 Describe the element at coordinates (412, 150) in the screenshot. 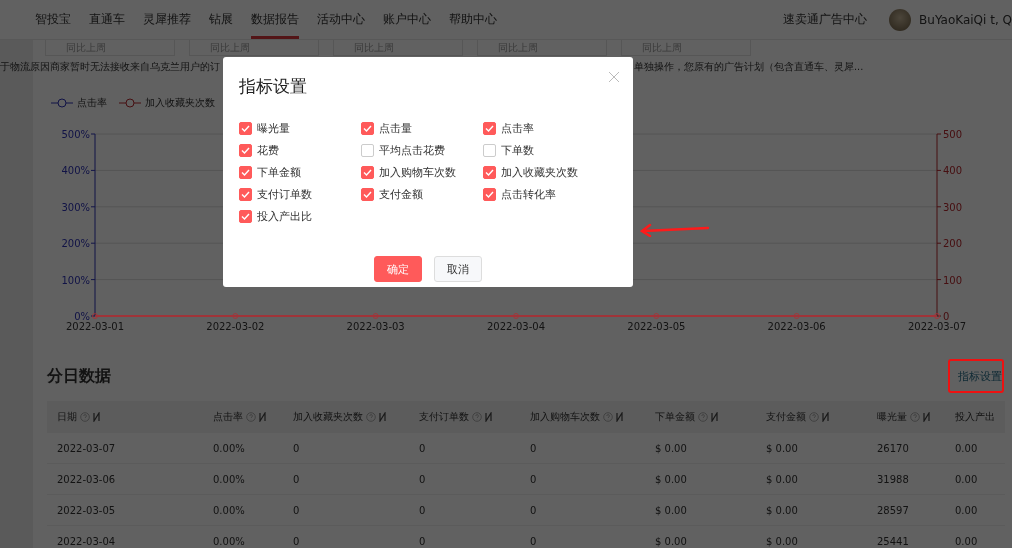

I see `checkbox-label: 平均点击花费` at that location.